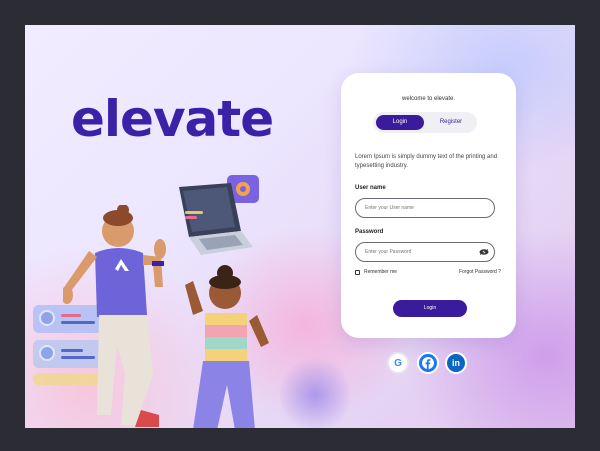  What do you see at coordinates (114, 316) in the screenshot?
I see `man-figure-illustration` at bounding box center [114, 316].